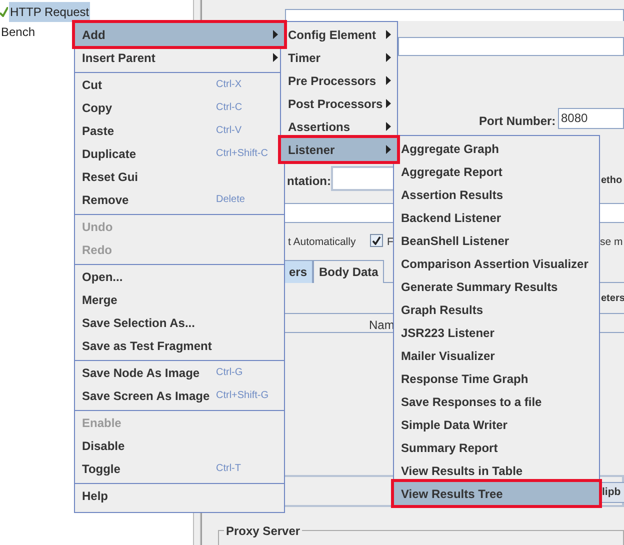  Describe the element at coordinates (179, 176) in the screenshot. I see `menu-item: Reset Gui` at that location.